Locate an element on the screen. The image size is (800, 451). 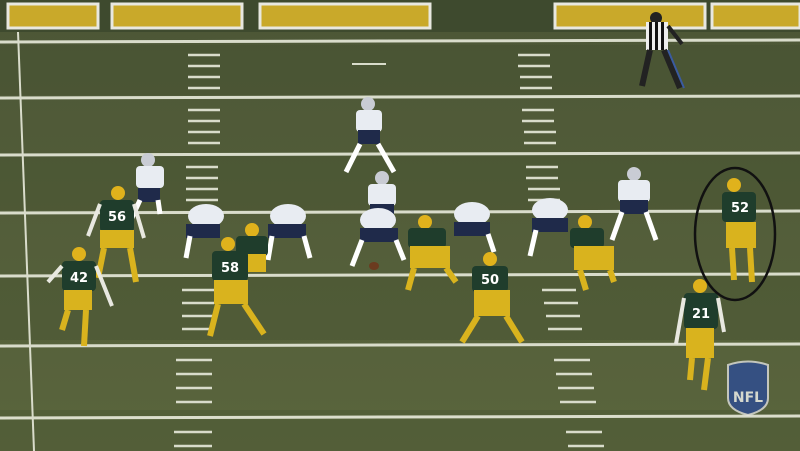
home-player-21-number: 21 is located at coordinates (701, 314).